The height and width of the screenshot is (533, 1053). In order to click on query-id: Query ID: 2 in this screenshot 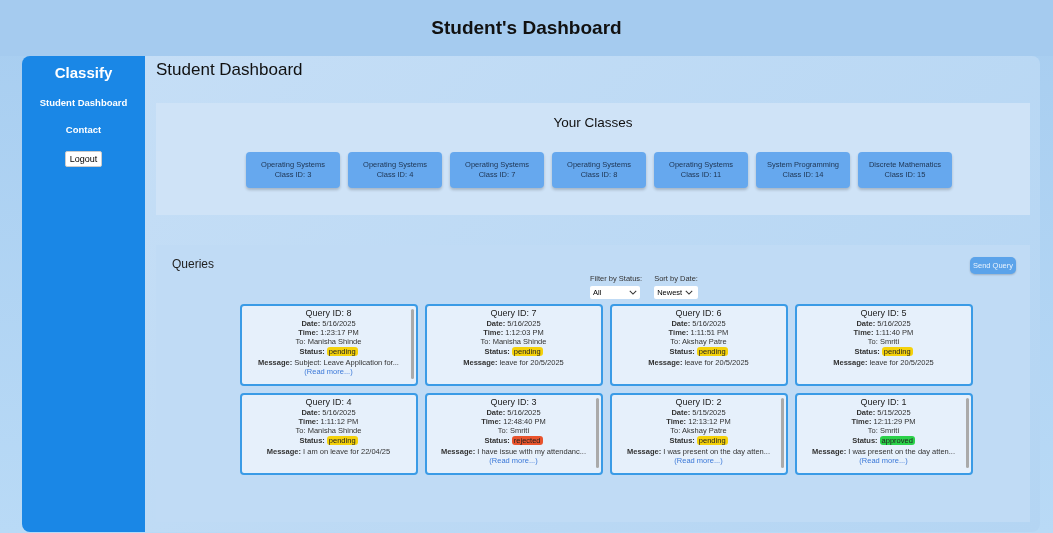, I will do `click(698, 402)`.